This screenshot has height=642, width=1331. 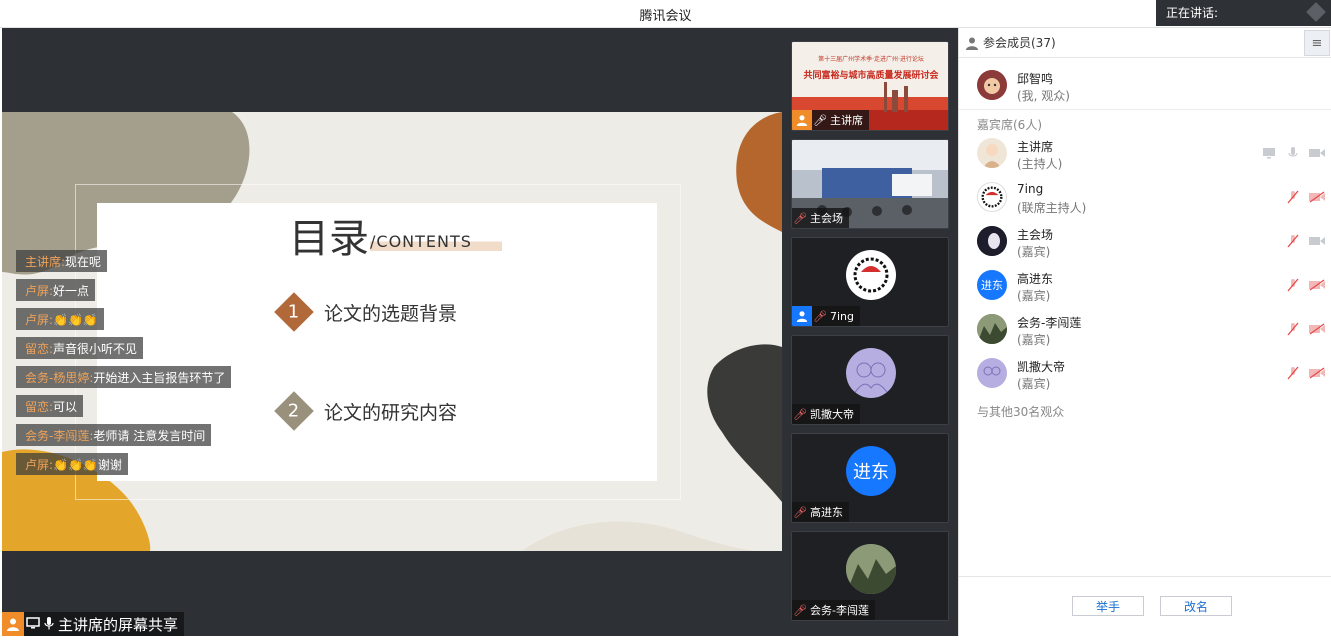 I want to click on title-bar: 腾讯会议 正在讲话:, so click(x=665, y=14).